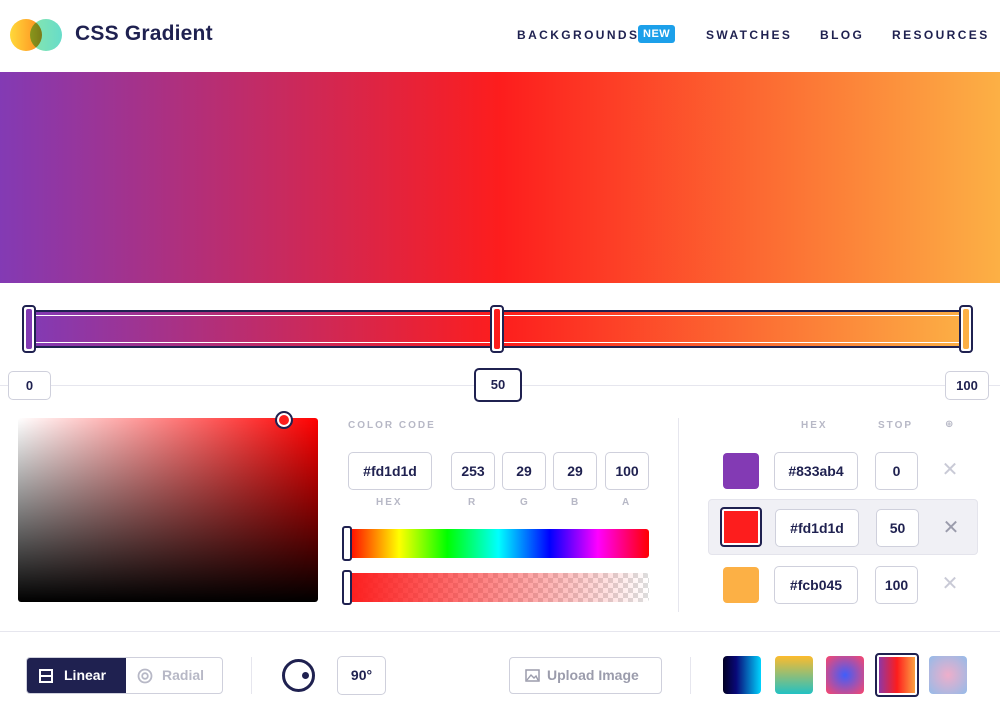 The image size is (1000, 717). Describe the element at coordinates (392, 425) in the screenshot. I see `color-code-label: COLOR CODE` at that location.